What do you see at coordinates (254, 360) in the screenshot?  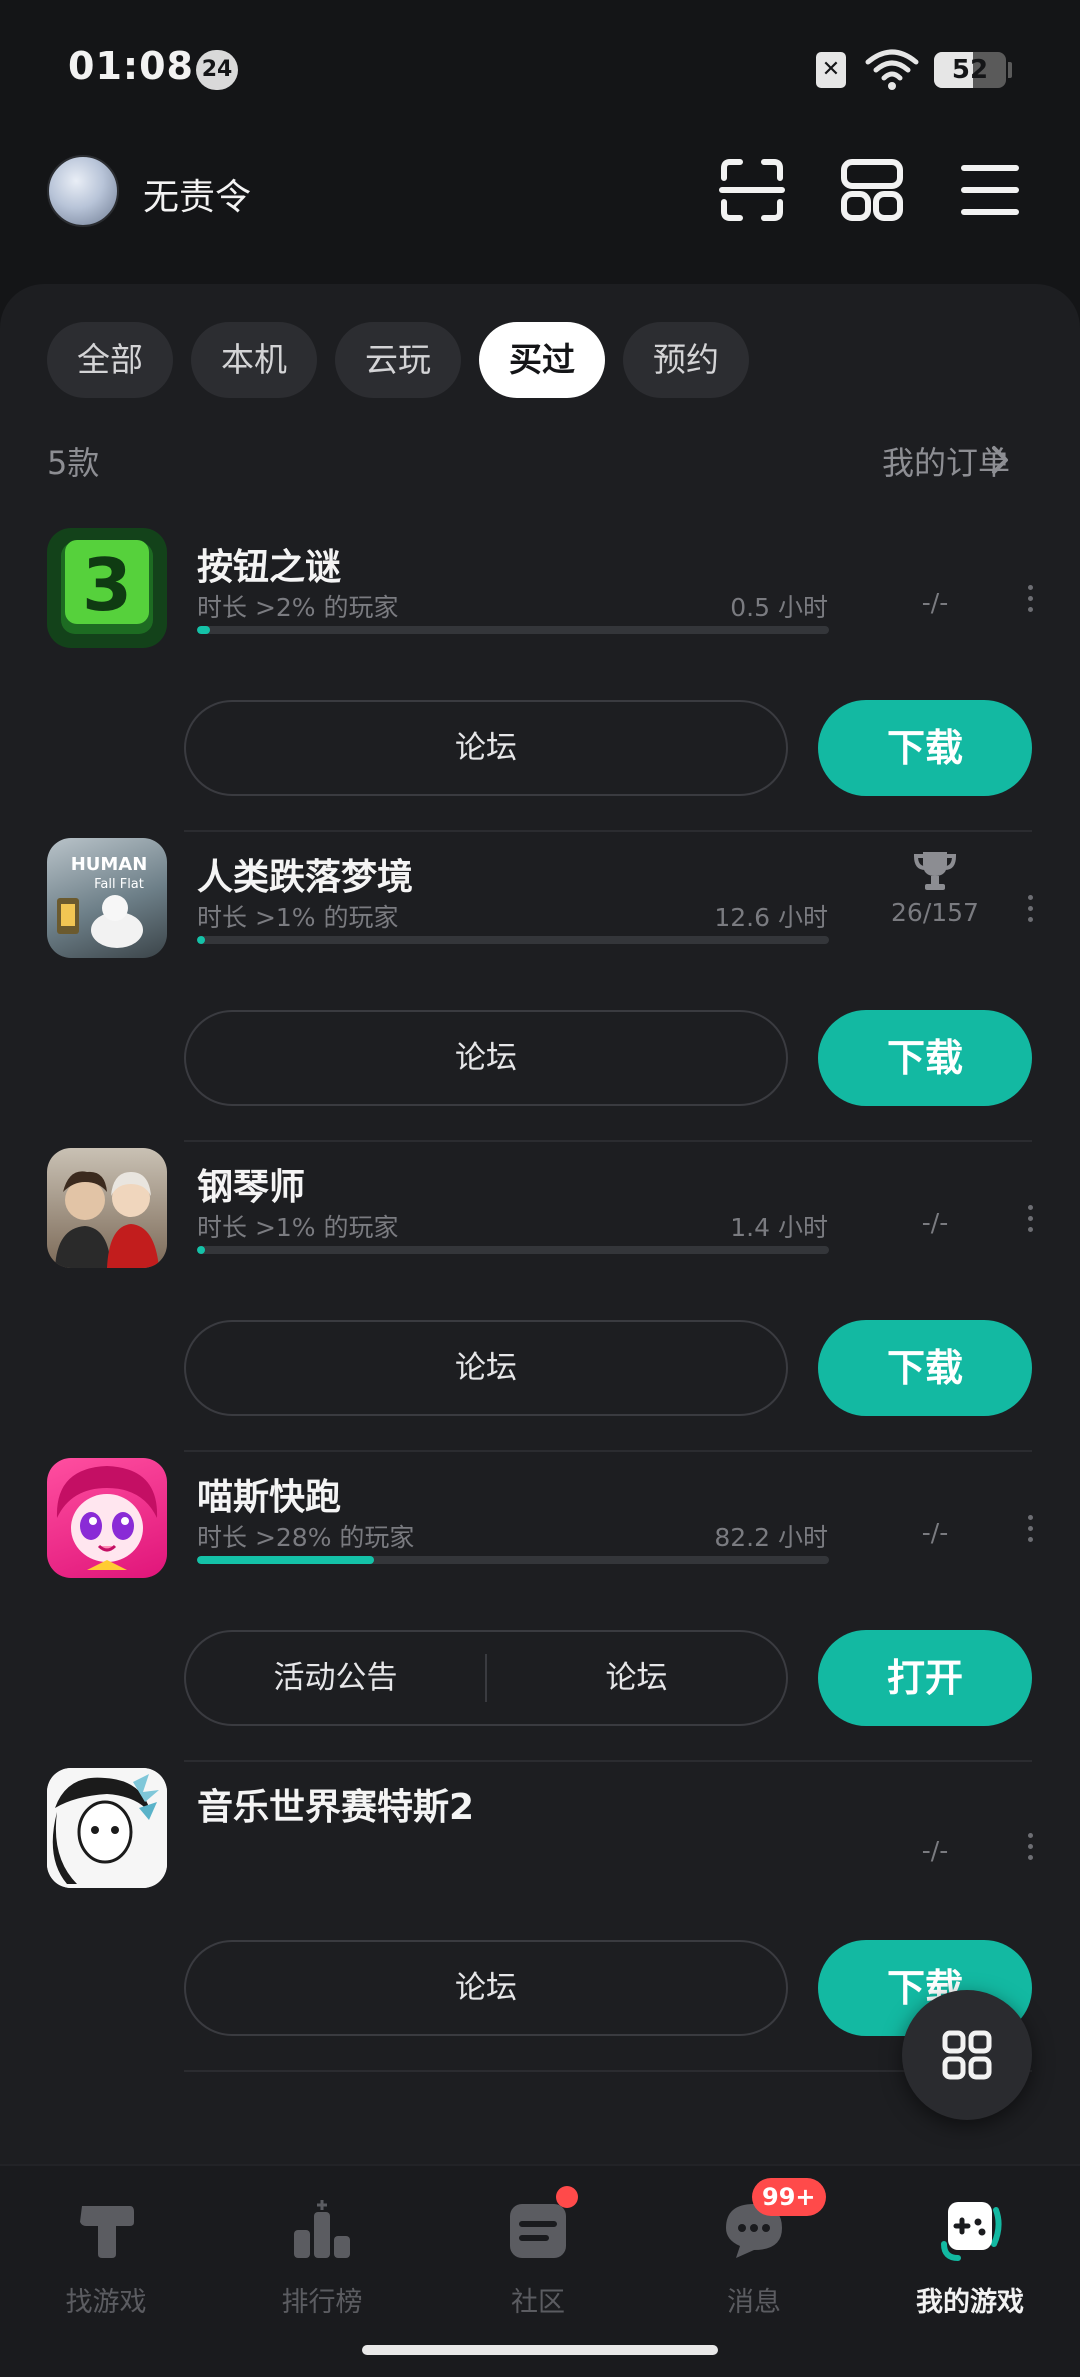 I see `tab-local: 本机` at bounding box center [254, 360].